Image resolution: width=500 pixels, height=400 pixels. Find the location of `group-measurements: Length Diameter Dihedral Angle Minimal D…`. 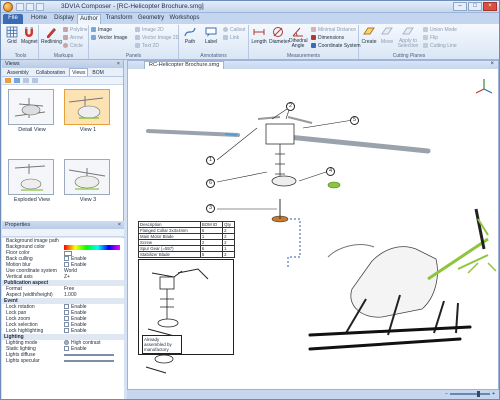

group-measurements: Length Diameter Dihedral Angle Minimal D… is located at coordinates (305, 42).